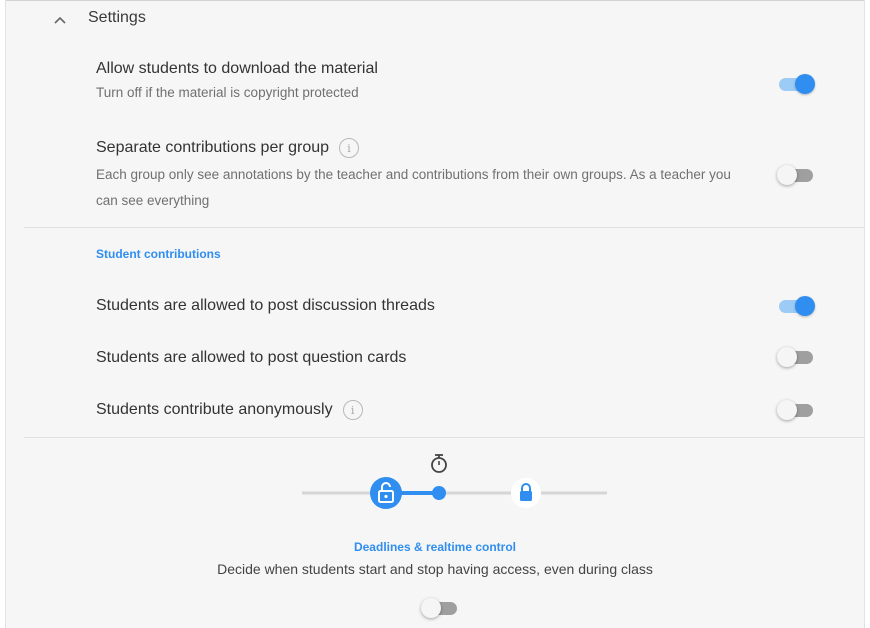  I want to click on toggle-anonymous, so click(796, 410).